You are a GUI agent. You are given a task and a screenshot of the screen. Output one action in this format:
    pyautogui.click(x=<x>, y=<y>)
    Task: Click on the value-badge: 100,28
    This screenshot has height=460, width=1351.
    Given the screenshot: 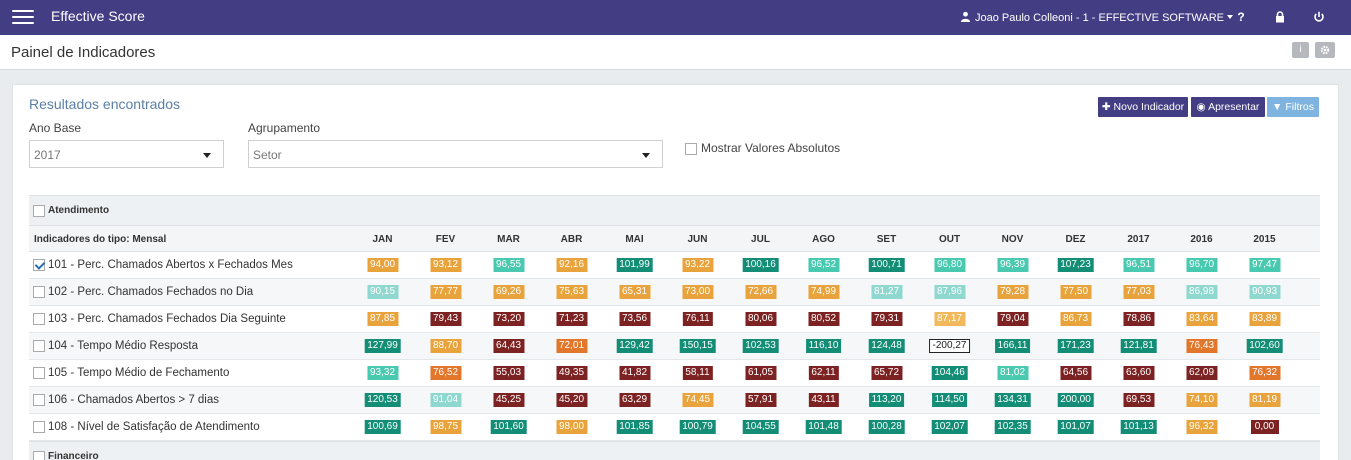 What is the action you would take?
    pyautogui.click(x=886, y=427)
    